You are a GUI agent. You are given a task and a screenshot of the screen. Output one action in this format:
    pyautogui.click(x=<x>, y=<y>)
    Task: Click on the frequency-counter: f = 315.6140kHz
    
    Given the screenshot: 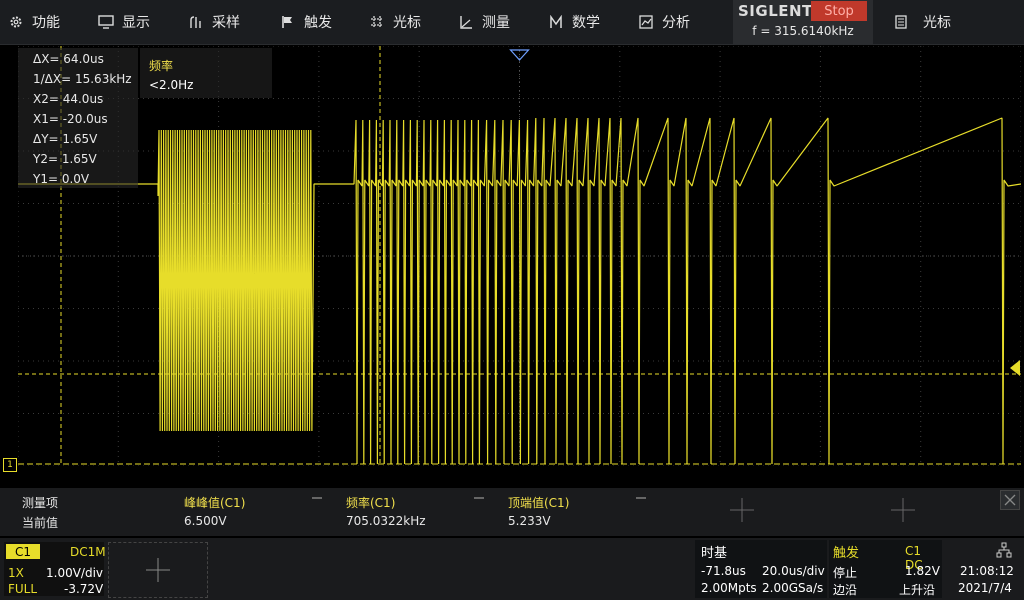 What is the action you would take?
    pyautogui.click(x=803, y=31)
    